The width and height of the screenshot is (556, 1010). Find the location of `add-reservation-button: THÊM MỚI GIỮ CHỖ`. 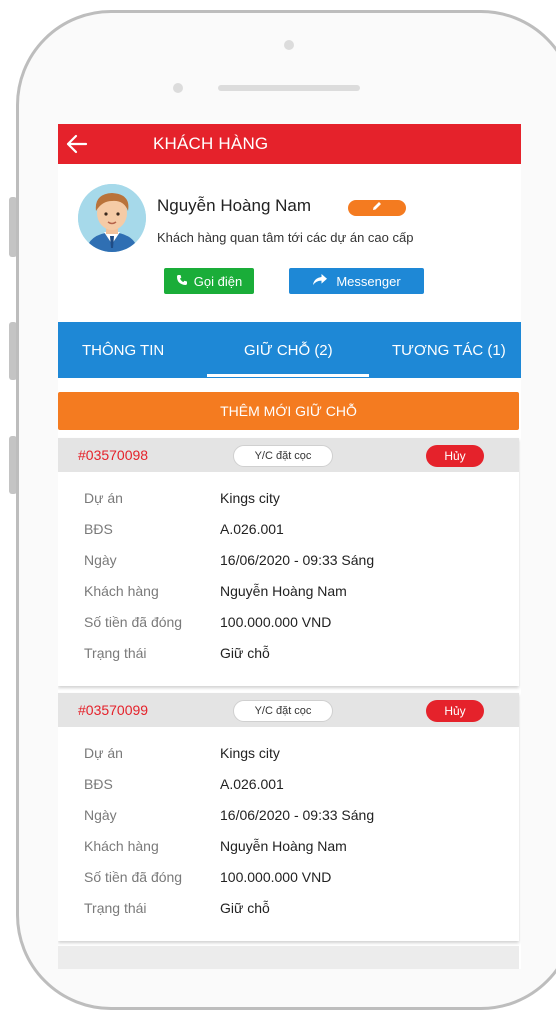

add-reservation-button: THÊM MỚI GIỮ CHỖ is located at coordinates (288, 411).